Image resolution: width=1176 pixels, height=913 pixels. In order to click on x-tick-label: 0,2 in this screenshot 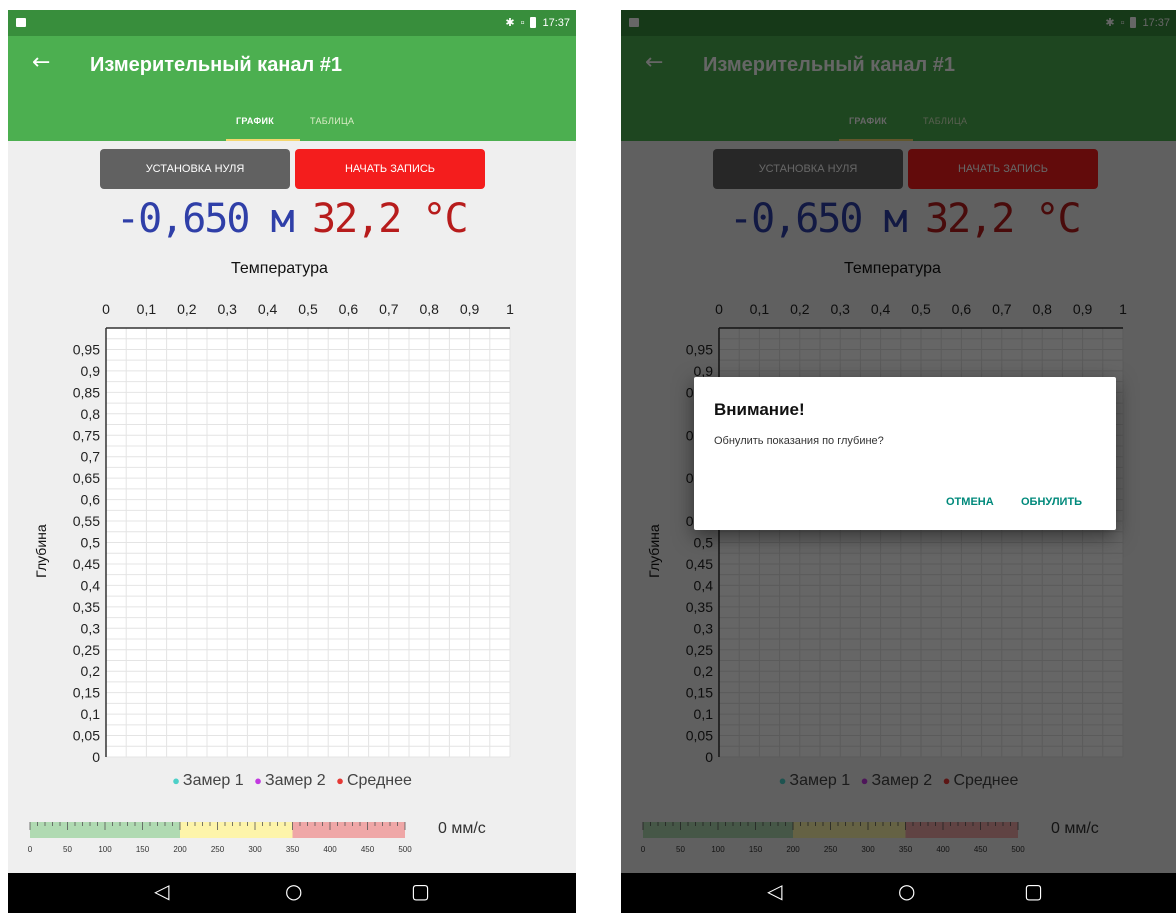, I will do `click(187, 309)`.